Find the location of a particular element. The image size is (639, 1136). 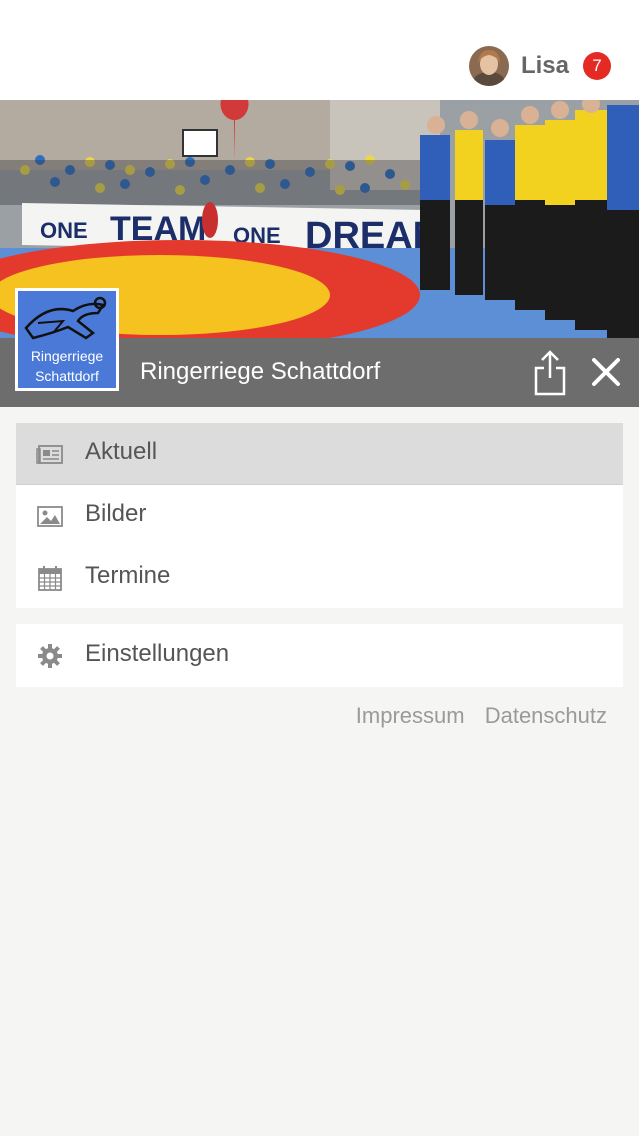

menu-item-einstellungen: Einstellungen is located at coordinates (319, 656).